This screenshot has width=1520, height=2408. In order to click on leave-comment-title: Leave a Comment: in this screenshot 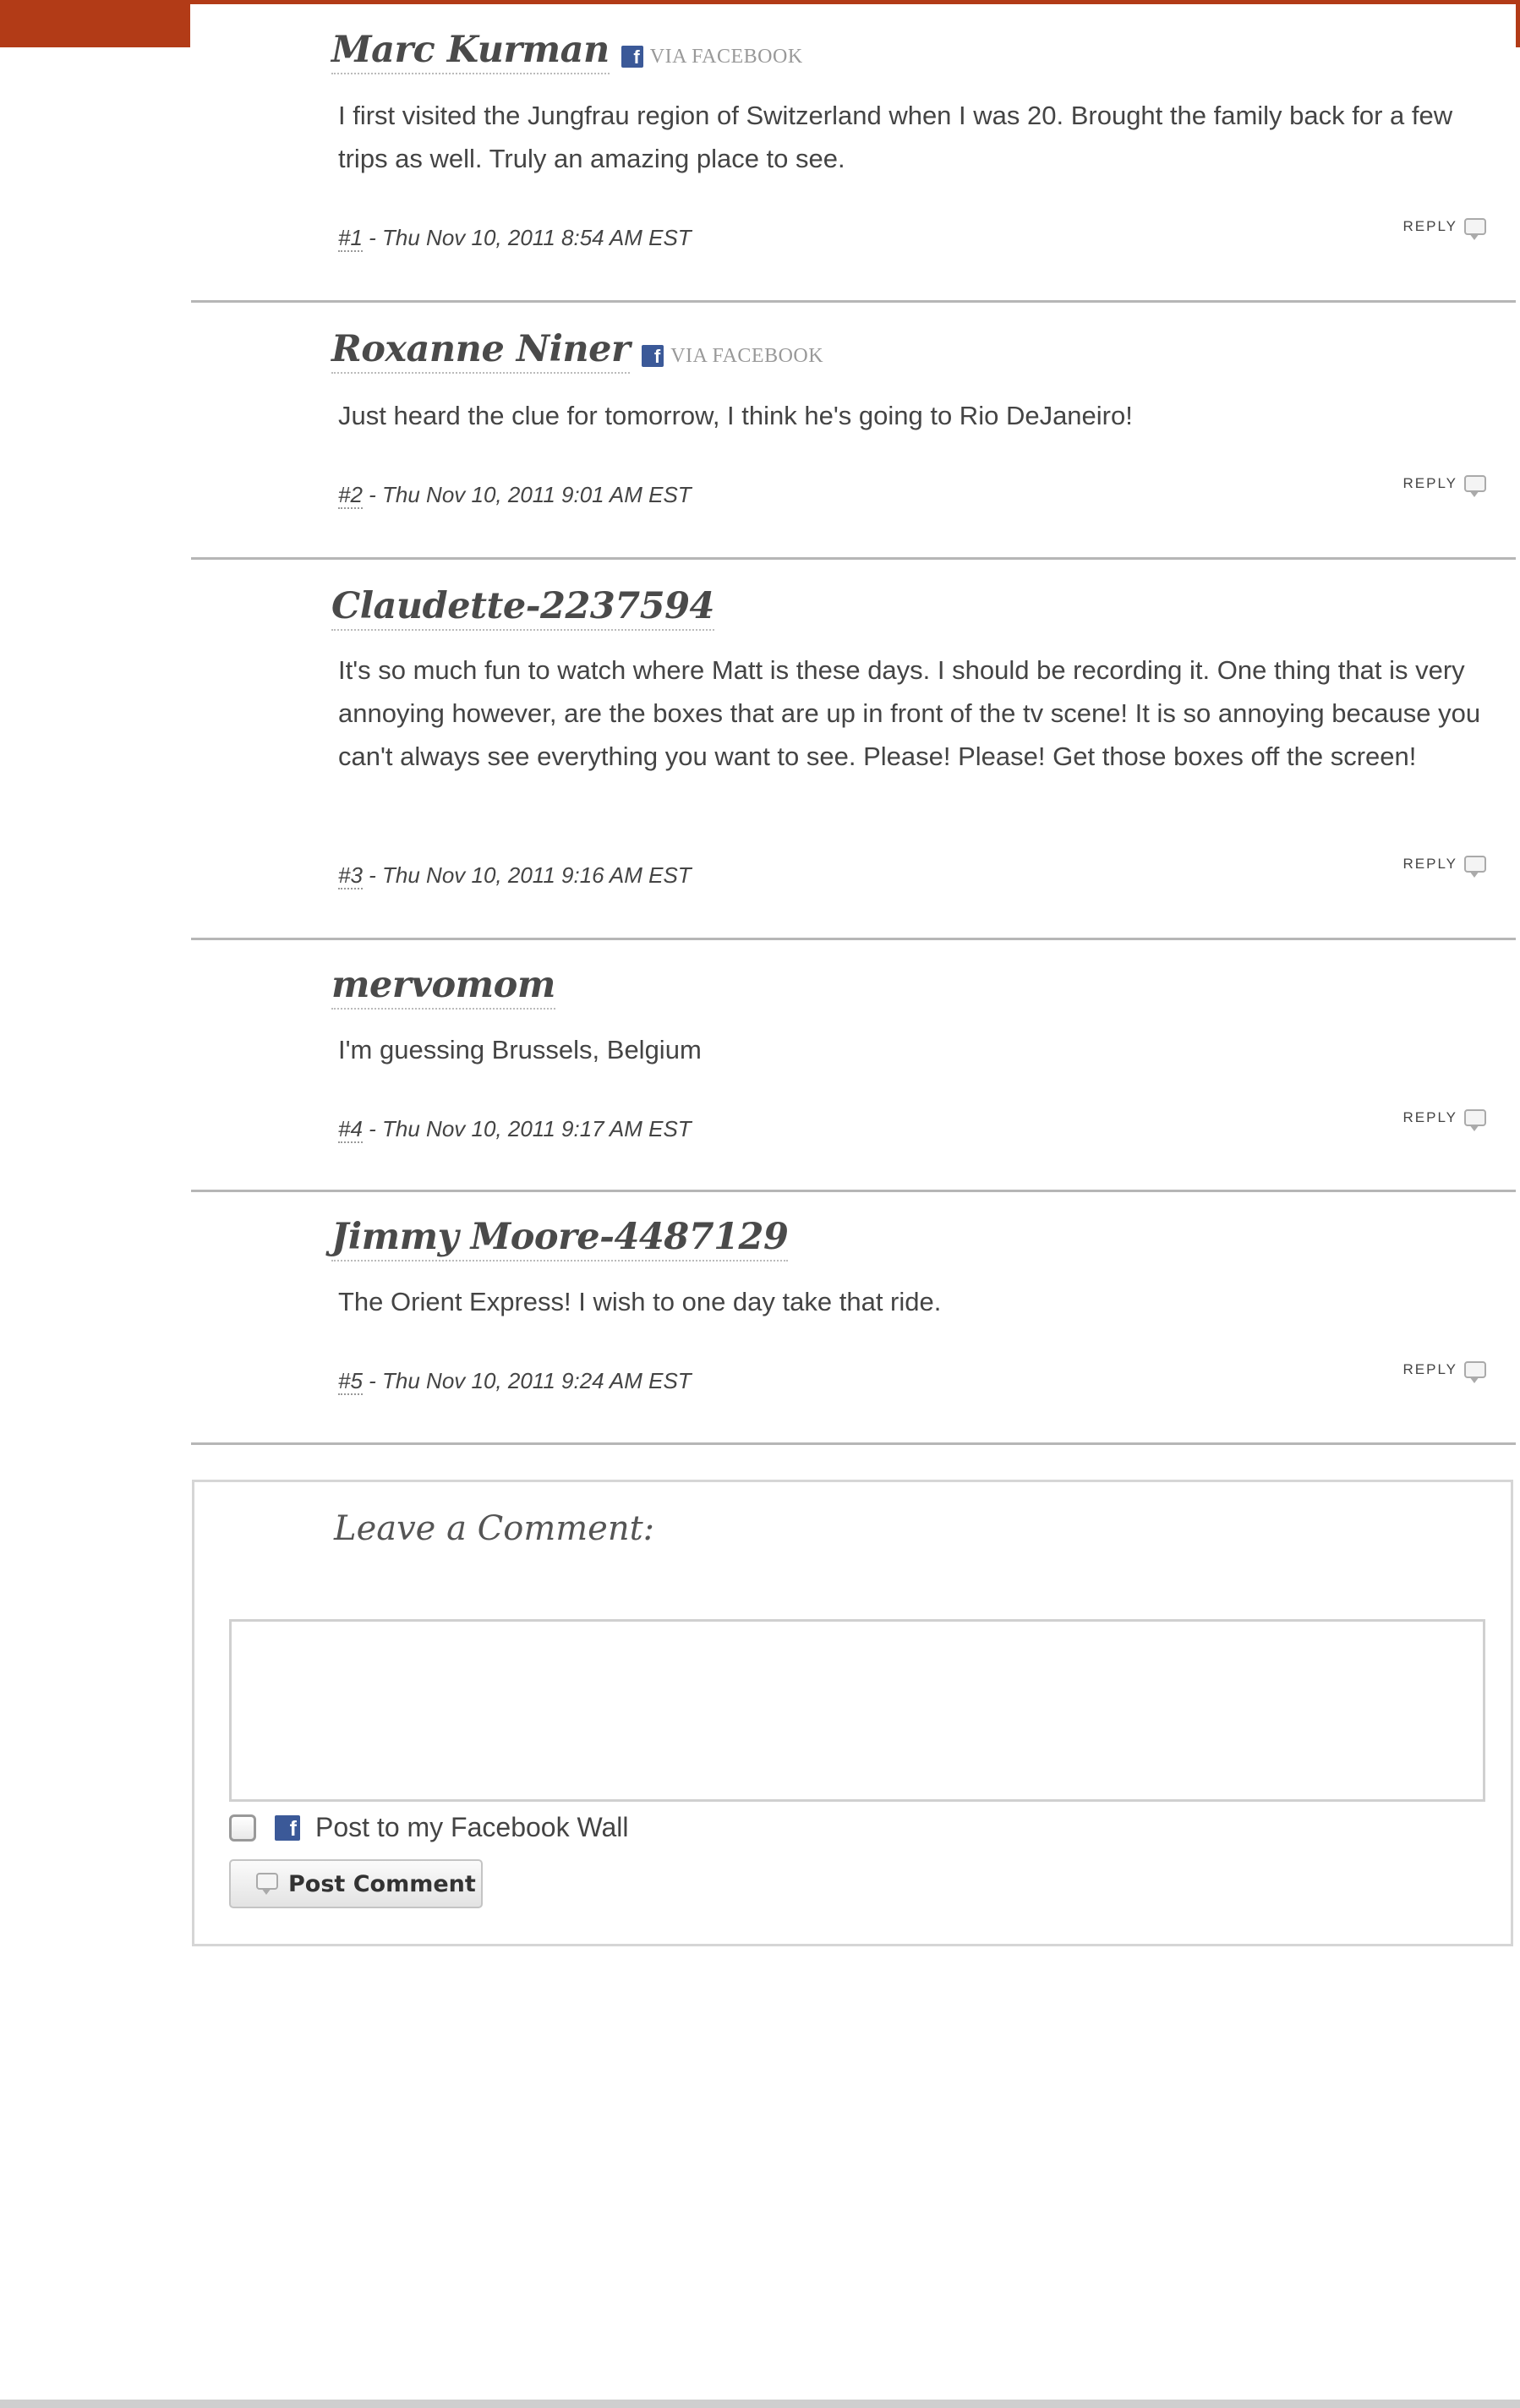, I will do `click(494, 1528)`.